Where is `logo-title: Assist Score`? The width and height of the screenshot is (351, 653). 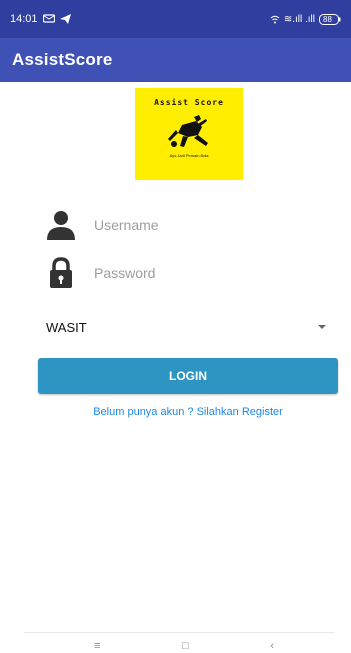
logo-title: Assist Score is located at coordinates (189, 102).